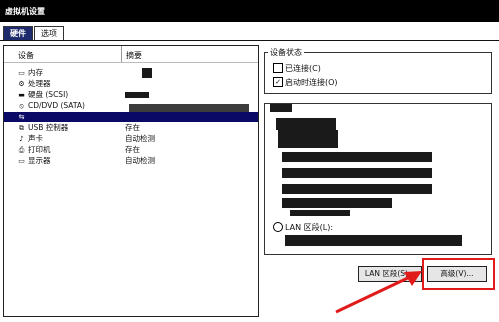 This screenshot has height=322, width=499. What do you see at coordinates (39, 160) in the screenshot?
I see `device-name: 显示器` at bounding box center [39, 160].